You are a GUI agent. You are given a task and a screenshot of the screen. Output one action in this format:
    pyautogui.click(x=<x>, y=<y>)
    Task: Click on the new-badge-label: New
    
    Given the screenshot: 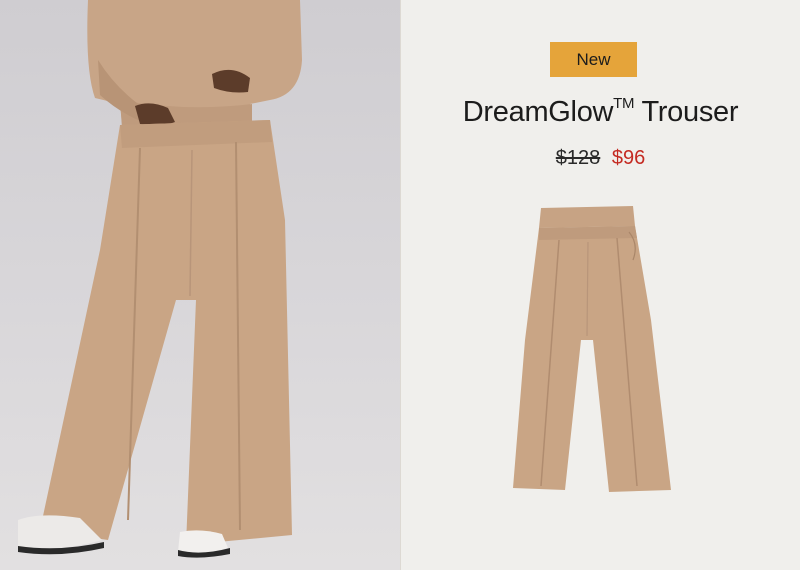 What is the action you would take?
    pyautogui.click(x=593, y=59)
    